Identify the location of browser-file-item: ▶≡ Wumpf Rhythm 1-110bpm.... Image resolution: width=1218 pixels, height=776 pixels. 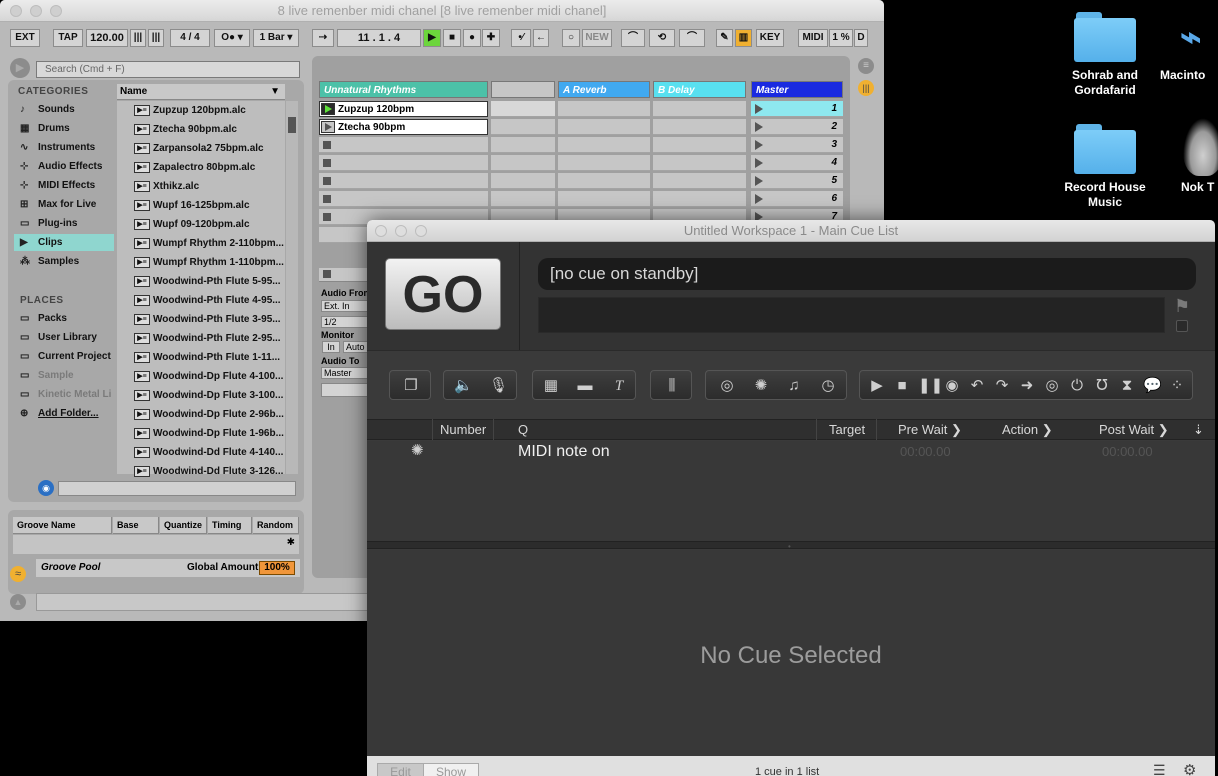
(208, 262).